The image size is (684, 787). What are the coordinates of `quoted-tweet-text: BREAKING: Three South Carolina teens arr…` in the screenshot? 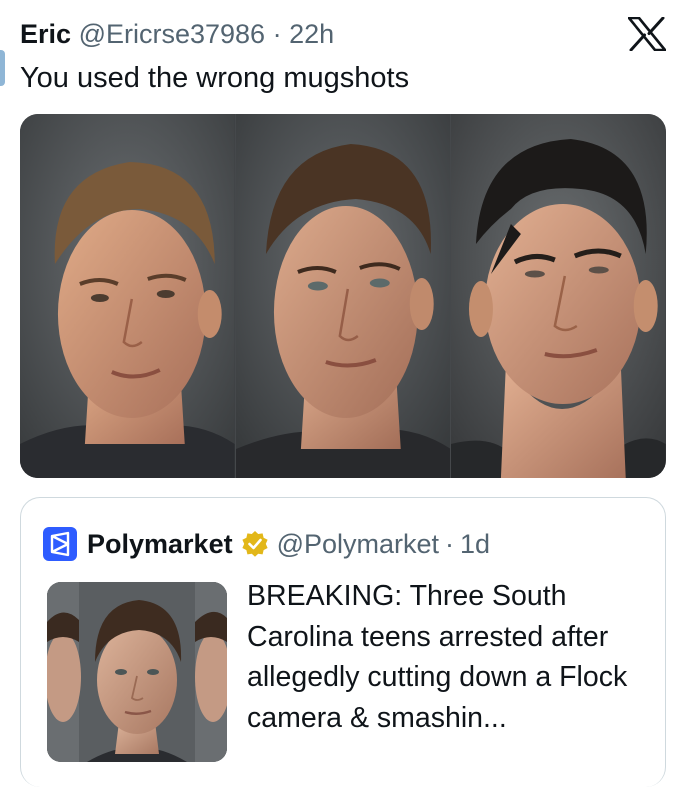 It's located at (437, 657).